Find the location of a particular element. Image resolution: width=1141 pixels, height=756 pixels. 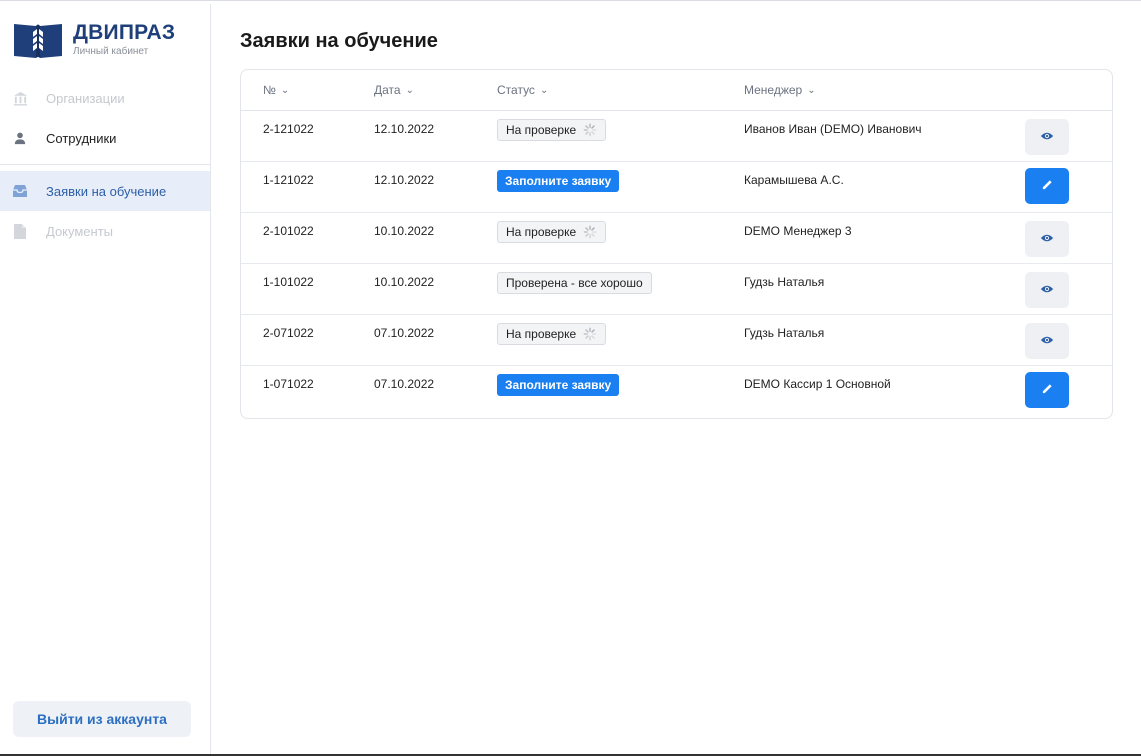

column-header-date: Дата ⌄ is located at coordinates (394, 90).